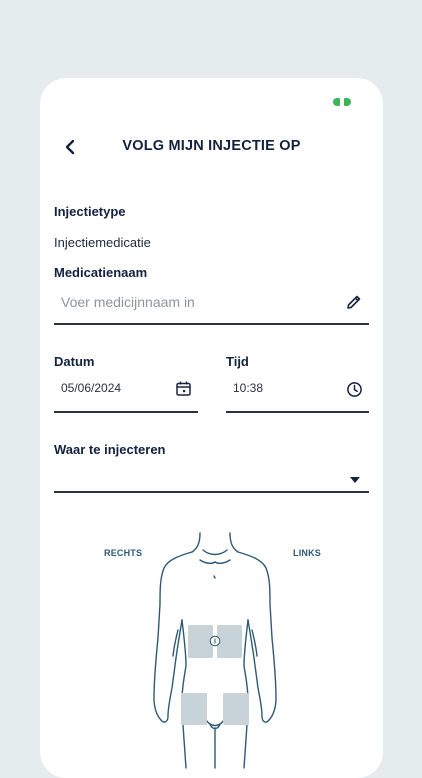 The height and width of the screenshot is (778, 422). I want to click on time-field: 10:38, so click(297, 392).